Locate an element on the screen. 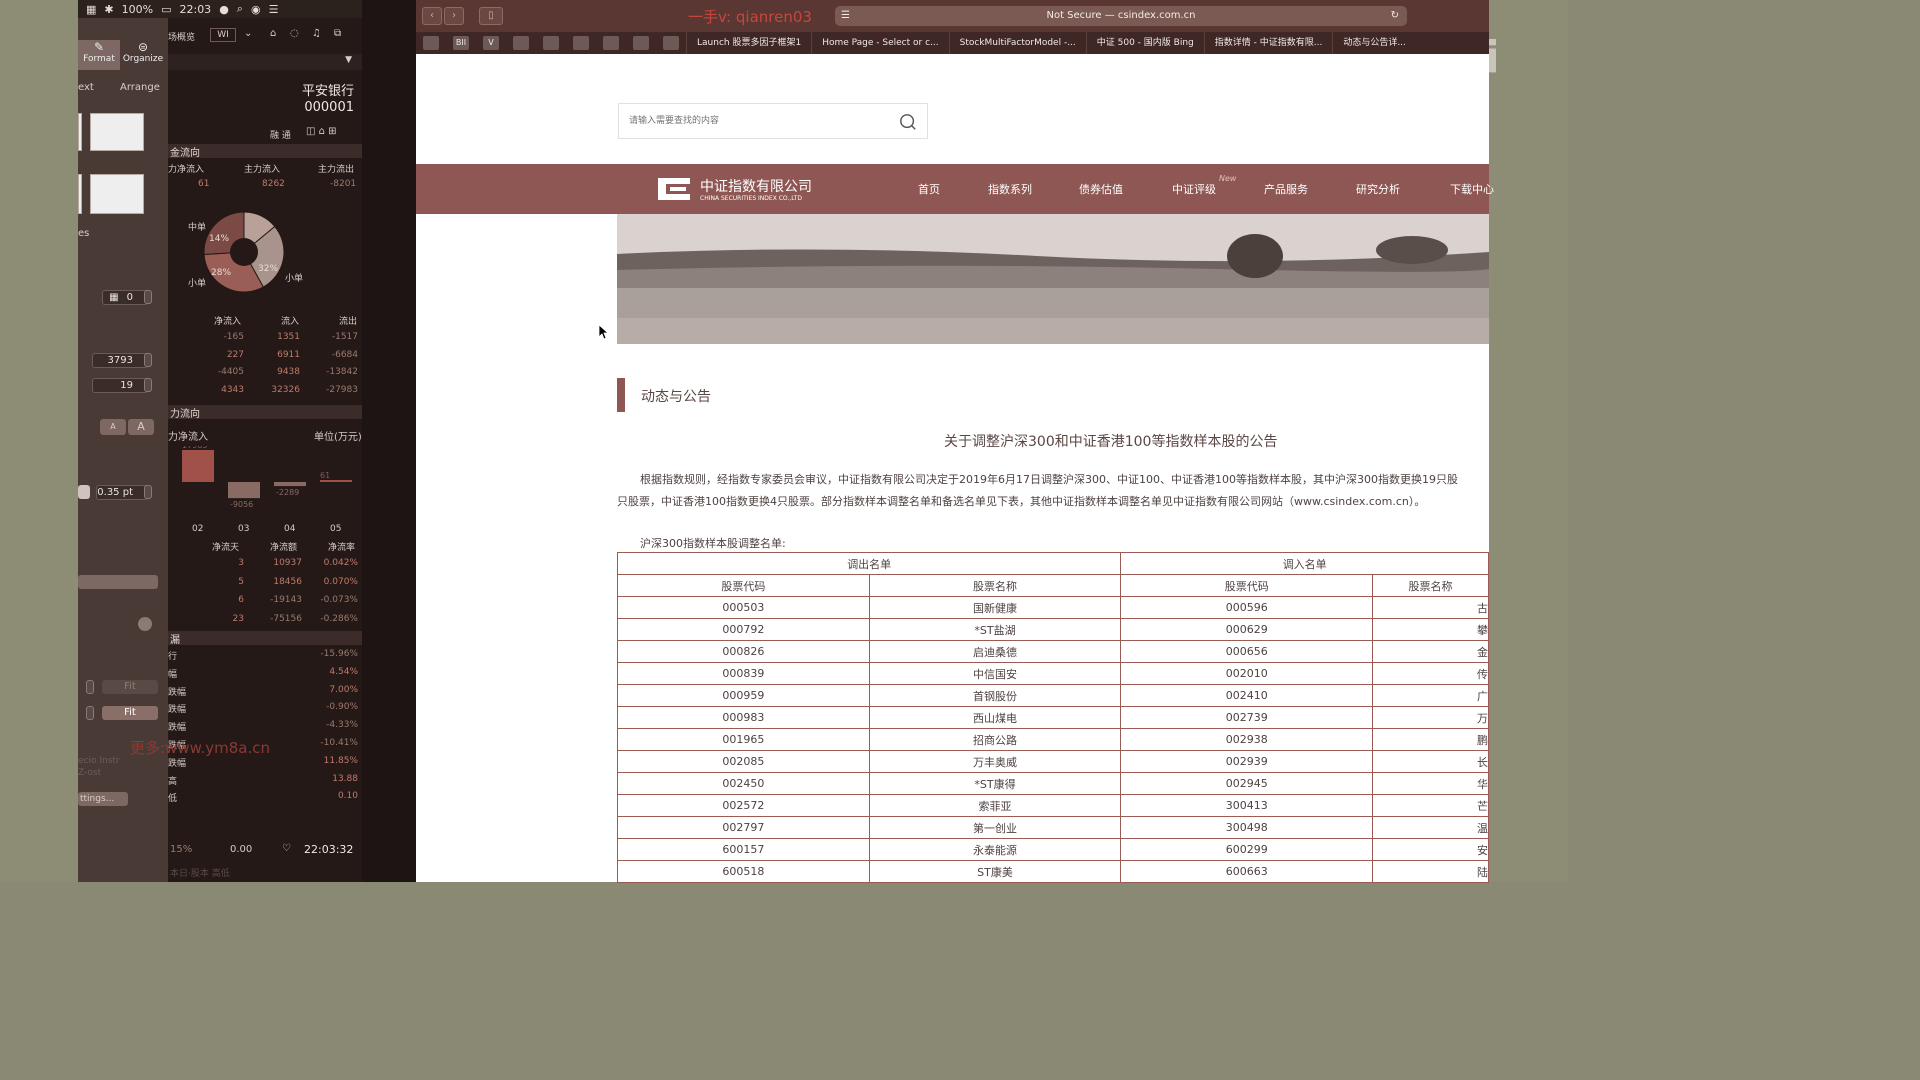 The width and height of the screenshot is (1920, 1080). table-cell: 金 is located at coordinates (1430, 651).